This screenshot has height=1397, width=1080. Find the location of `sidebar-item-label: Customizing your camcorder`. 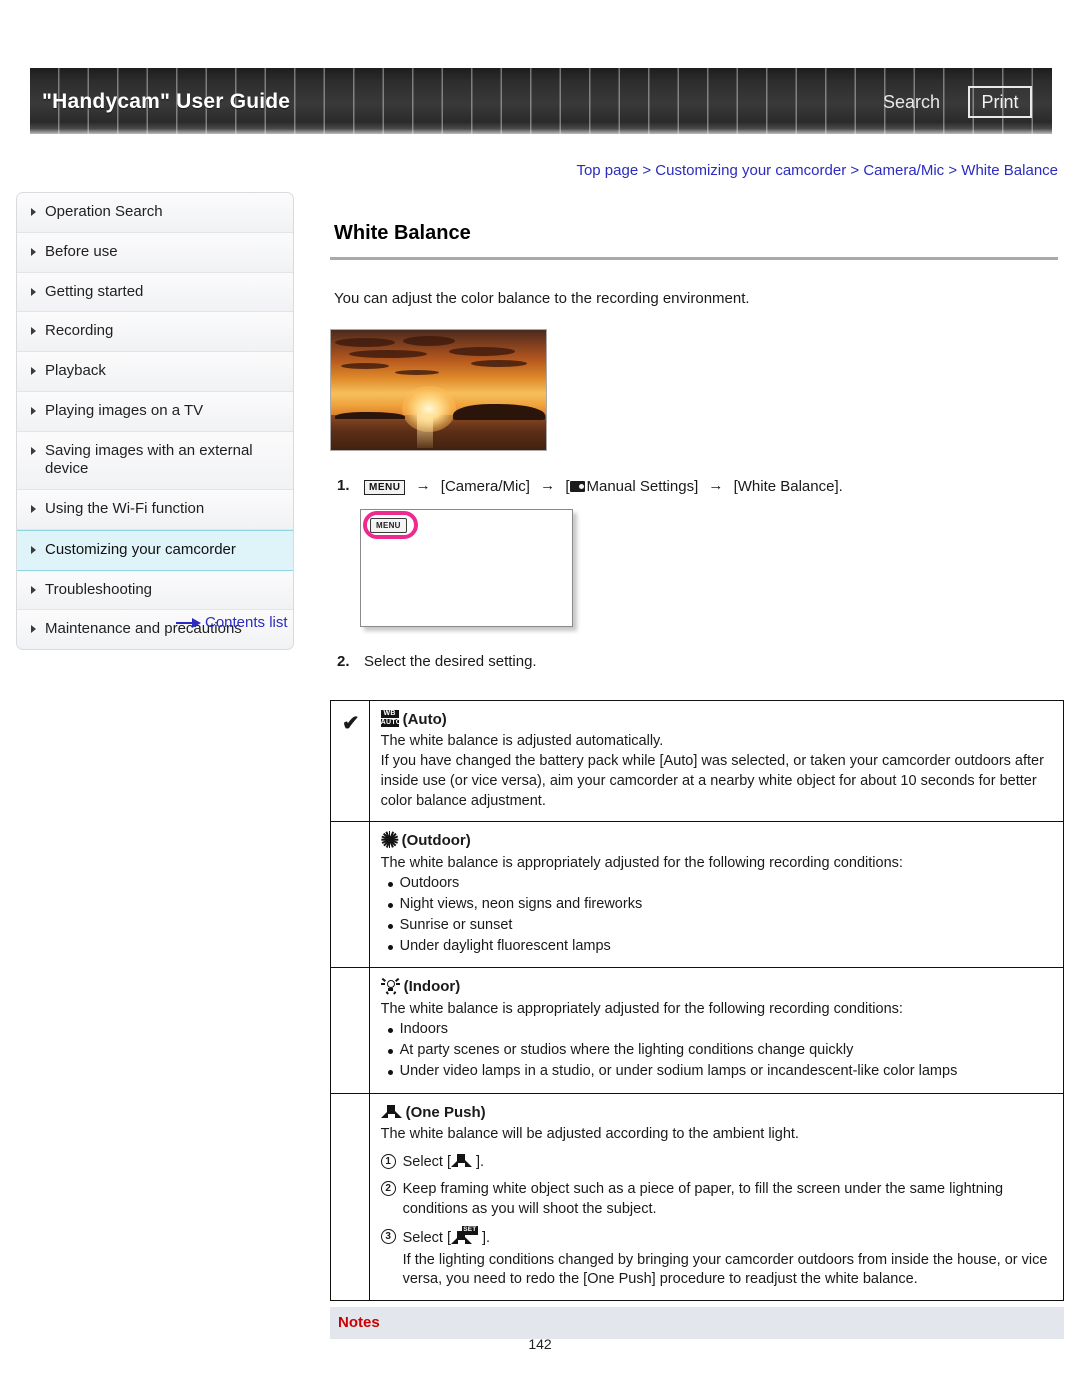

sidebar-item-label: Customizing your camcorder is located at coordinates (140, 549).